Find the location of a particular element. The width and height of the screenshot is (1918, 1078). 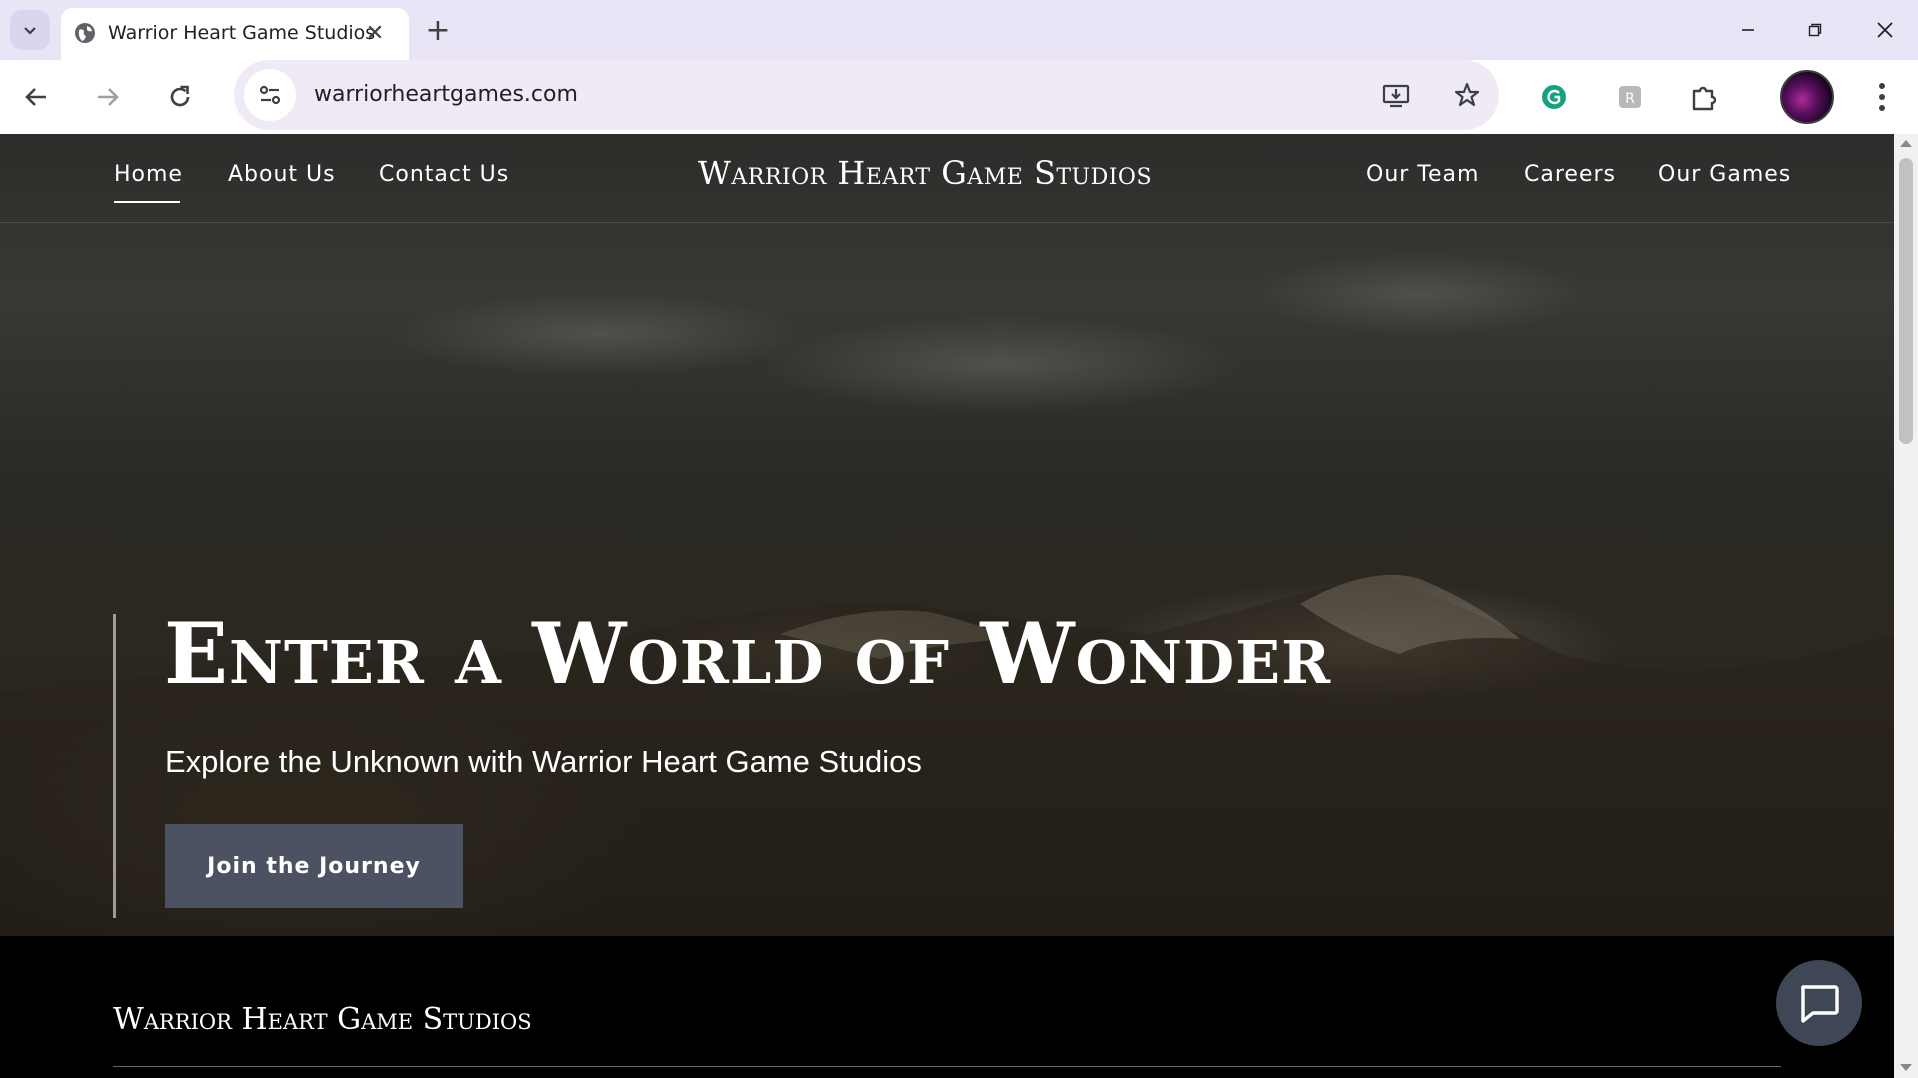

globe-icon is located at coordinates (85, 33).